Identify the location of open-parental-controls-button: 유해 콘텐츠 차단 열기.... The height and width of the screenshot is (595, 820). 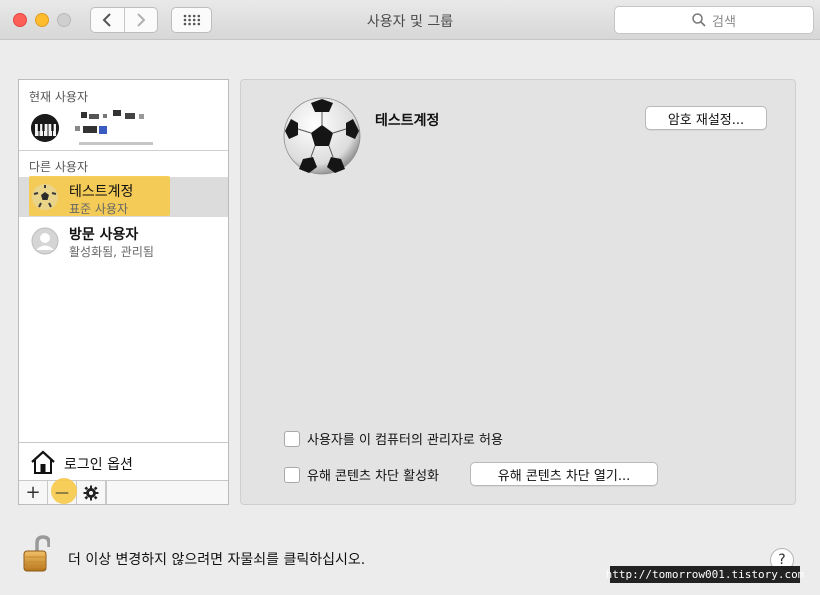
(564, 474).